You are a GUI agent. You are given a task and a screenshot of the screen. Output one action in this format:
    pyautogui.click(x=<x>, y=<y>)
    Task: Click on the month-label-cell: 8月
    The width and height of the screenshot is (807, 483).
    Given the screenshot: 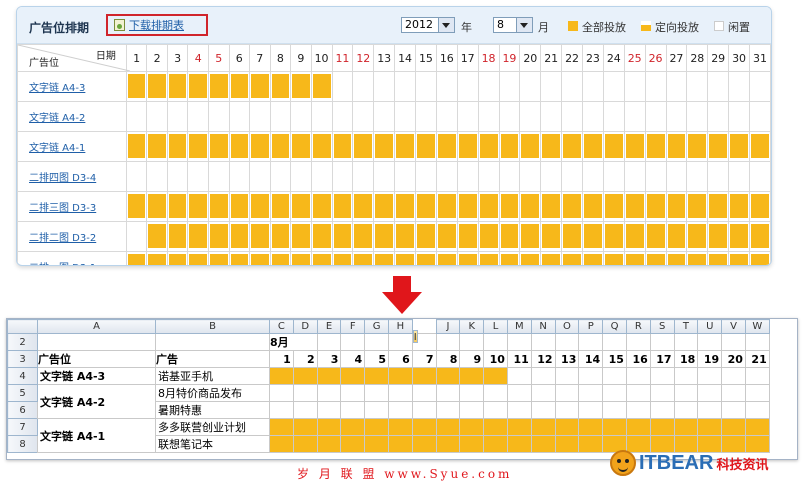 What is the action you would take?
    pyautogui.click(x=293, y=342)
    